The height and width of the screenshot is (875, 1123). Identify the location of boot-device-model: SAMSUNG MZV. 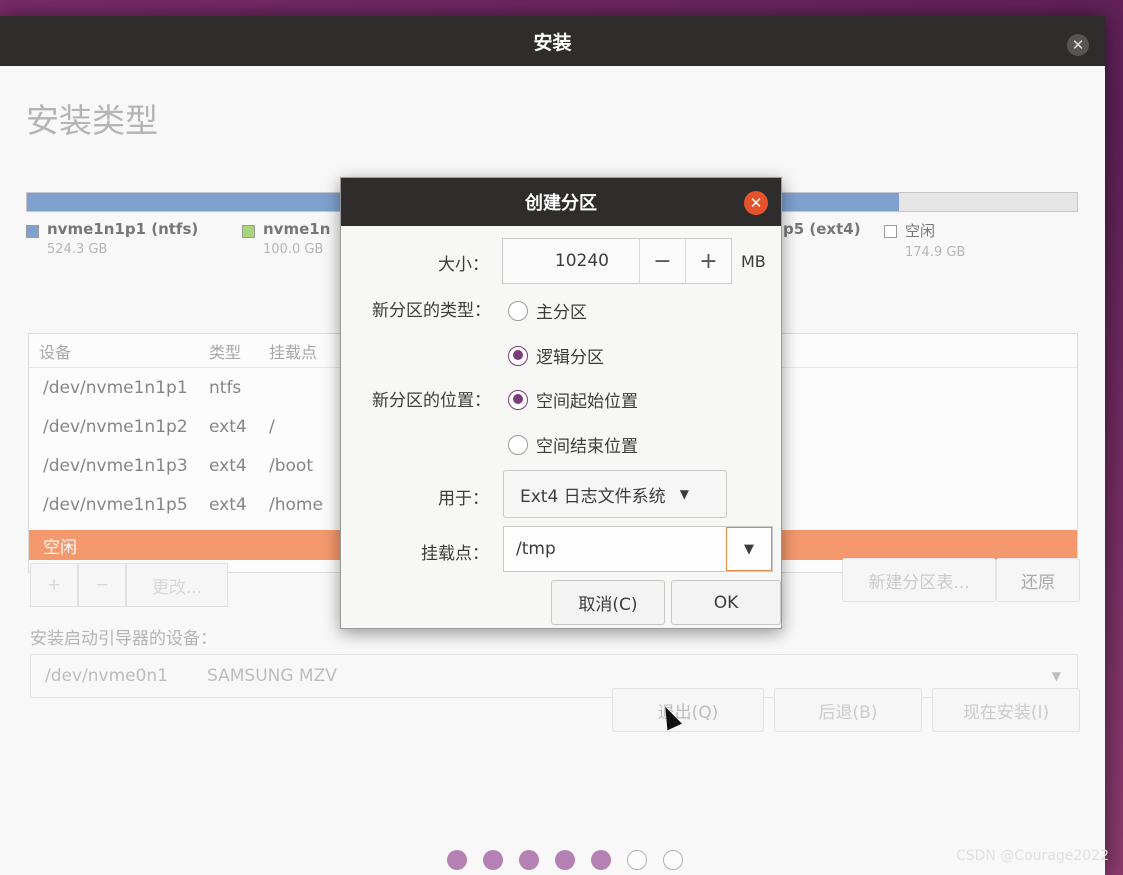
(272, 676).